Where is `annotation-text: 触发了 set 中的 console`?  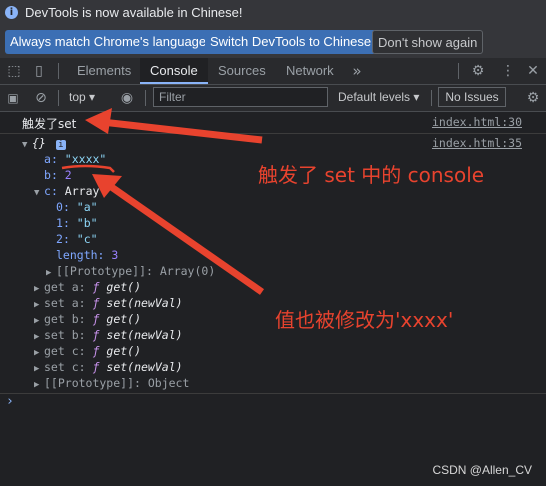
annotation-text: 触发了 set 中的 console is located at coordinates (371, 175).